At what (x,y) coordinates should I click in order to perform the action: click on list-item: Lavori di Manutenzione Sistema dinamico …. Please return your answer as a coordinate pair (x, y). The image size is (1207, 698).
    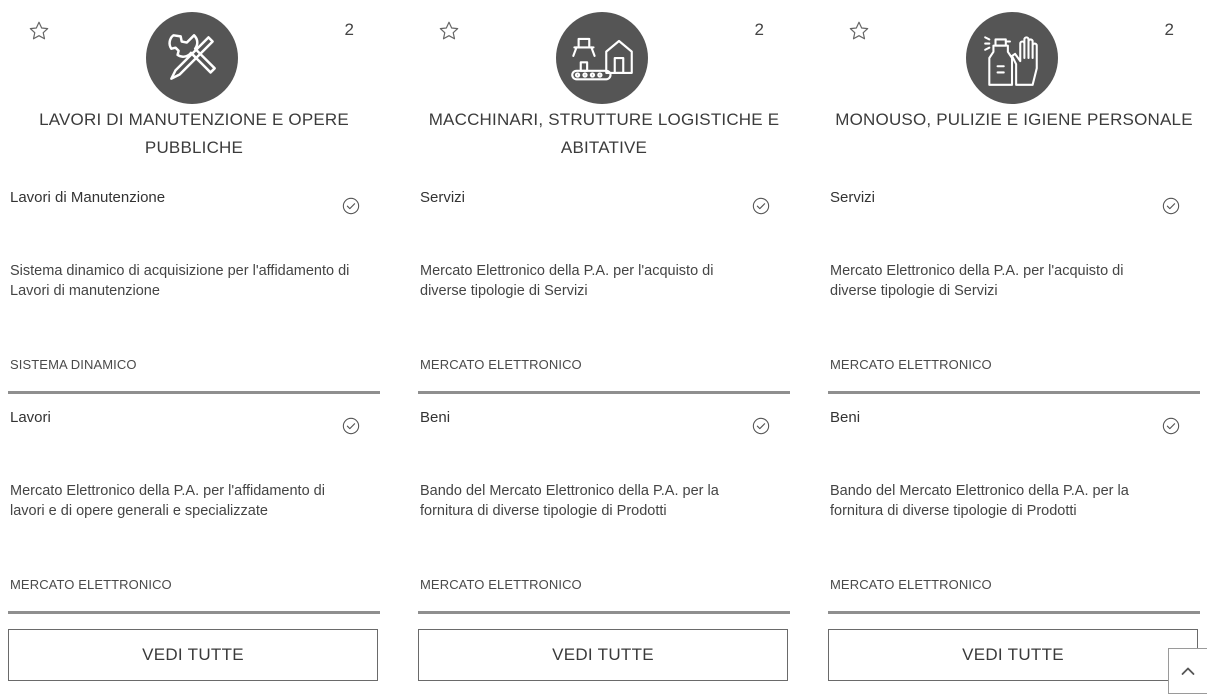
    Looking at the image, I should click on (194, 296).